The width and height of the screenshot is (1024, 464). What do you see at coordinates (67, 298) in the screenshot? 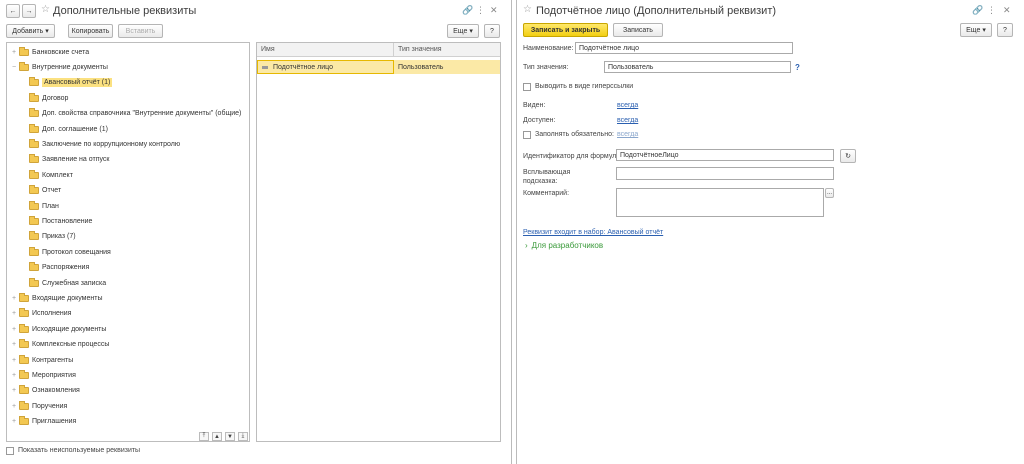
I see `tree-item-label: Входящие документы` at bounding box center [67, 298].